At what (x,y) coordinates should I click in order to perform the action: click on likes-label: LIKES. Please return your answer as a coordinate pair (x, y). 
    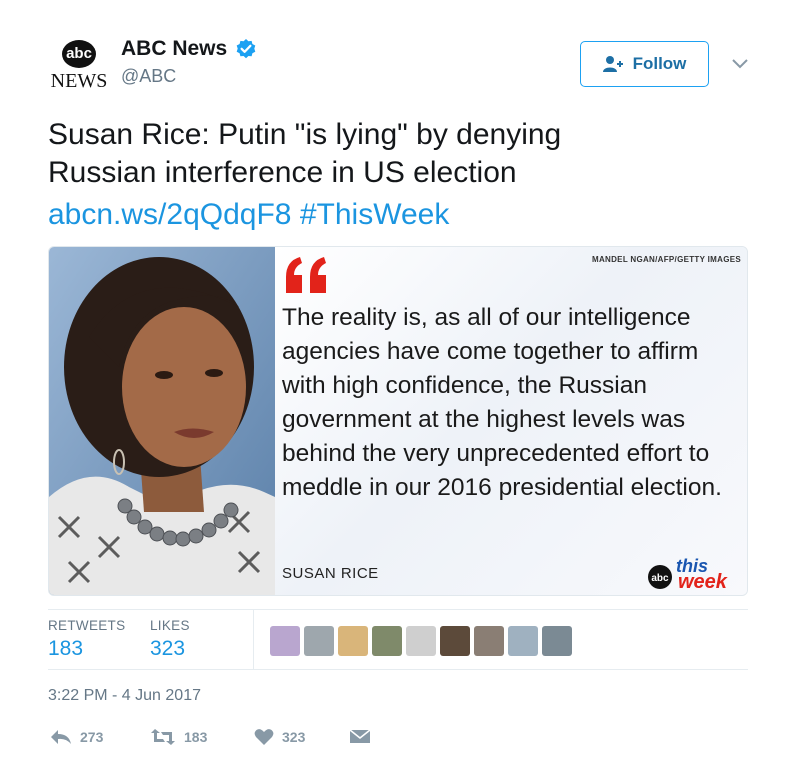
    Looking at the image, I should click on (170, 625).